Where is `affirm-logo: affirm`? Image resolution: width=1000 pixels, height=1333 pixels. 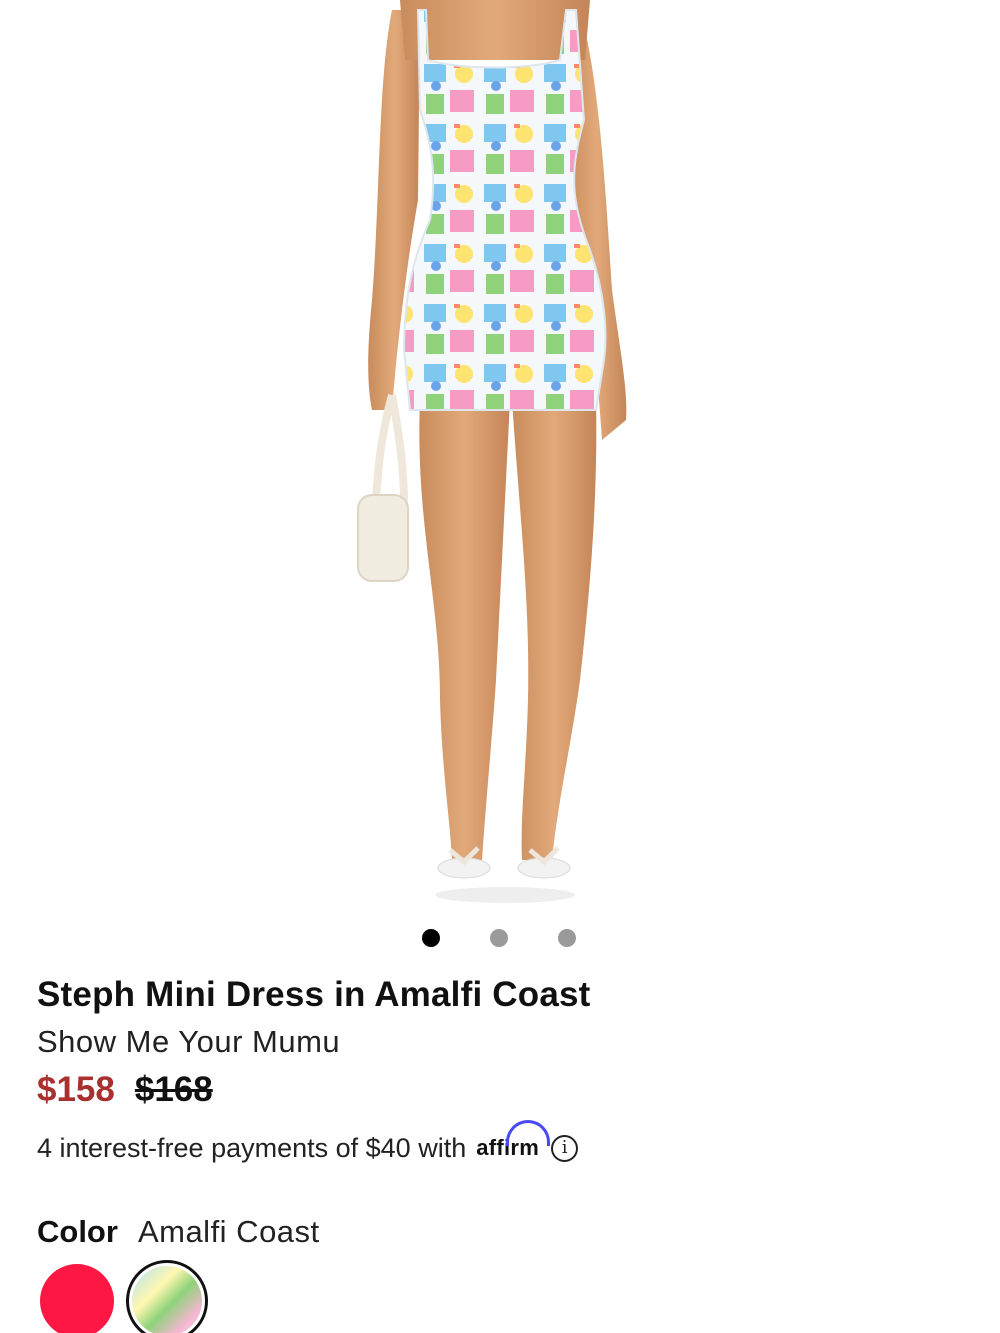
affirm-logo: affirm is located at coordinates (513, 1144).